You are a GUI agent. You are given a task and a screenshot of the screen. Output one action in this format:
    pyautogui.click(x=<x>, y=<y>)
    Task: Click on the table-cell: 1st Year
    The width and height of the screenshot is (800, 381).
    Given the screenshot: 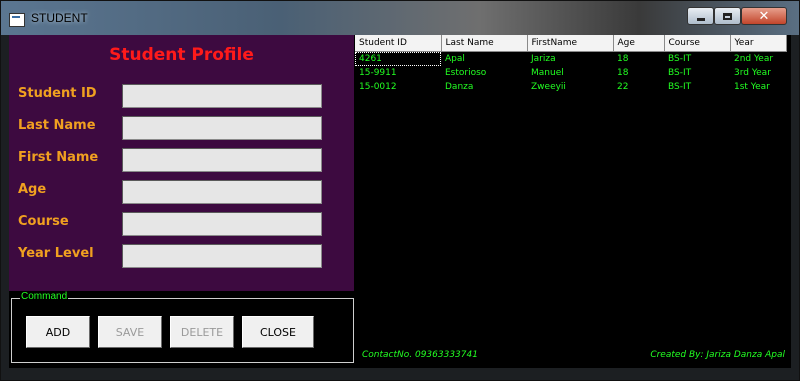 What is the action you would take?
    pyautogui.click(x=758, y=87)
    